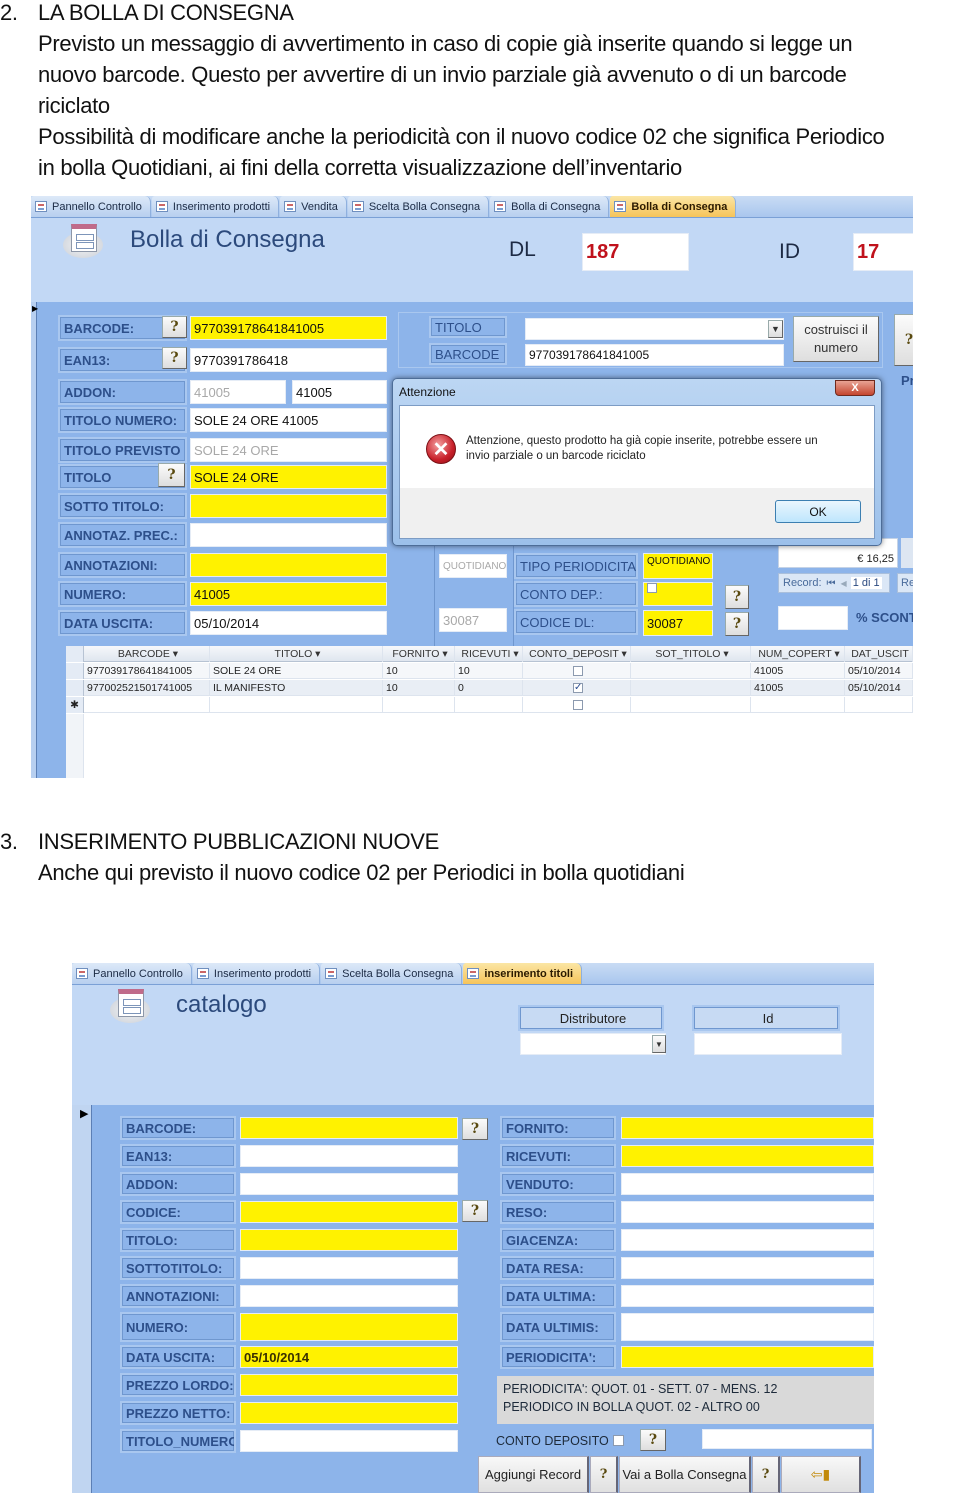  What do you see at coordinates (296, 654) in the screenshot?
I see `col-titolo: TITOLO ▾` at bounding box center [296, 654].